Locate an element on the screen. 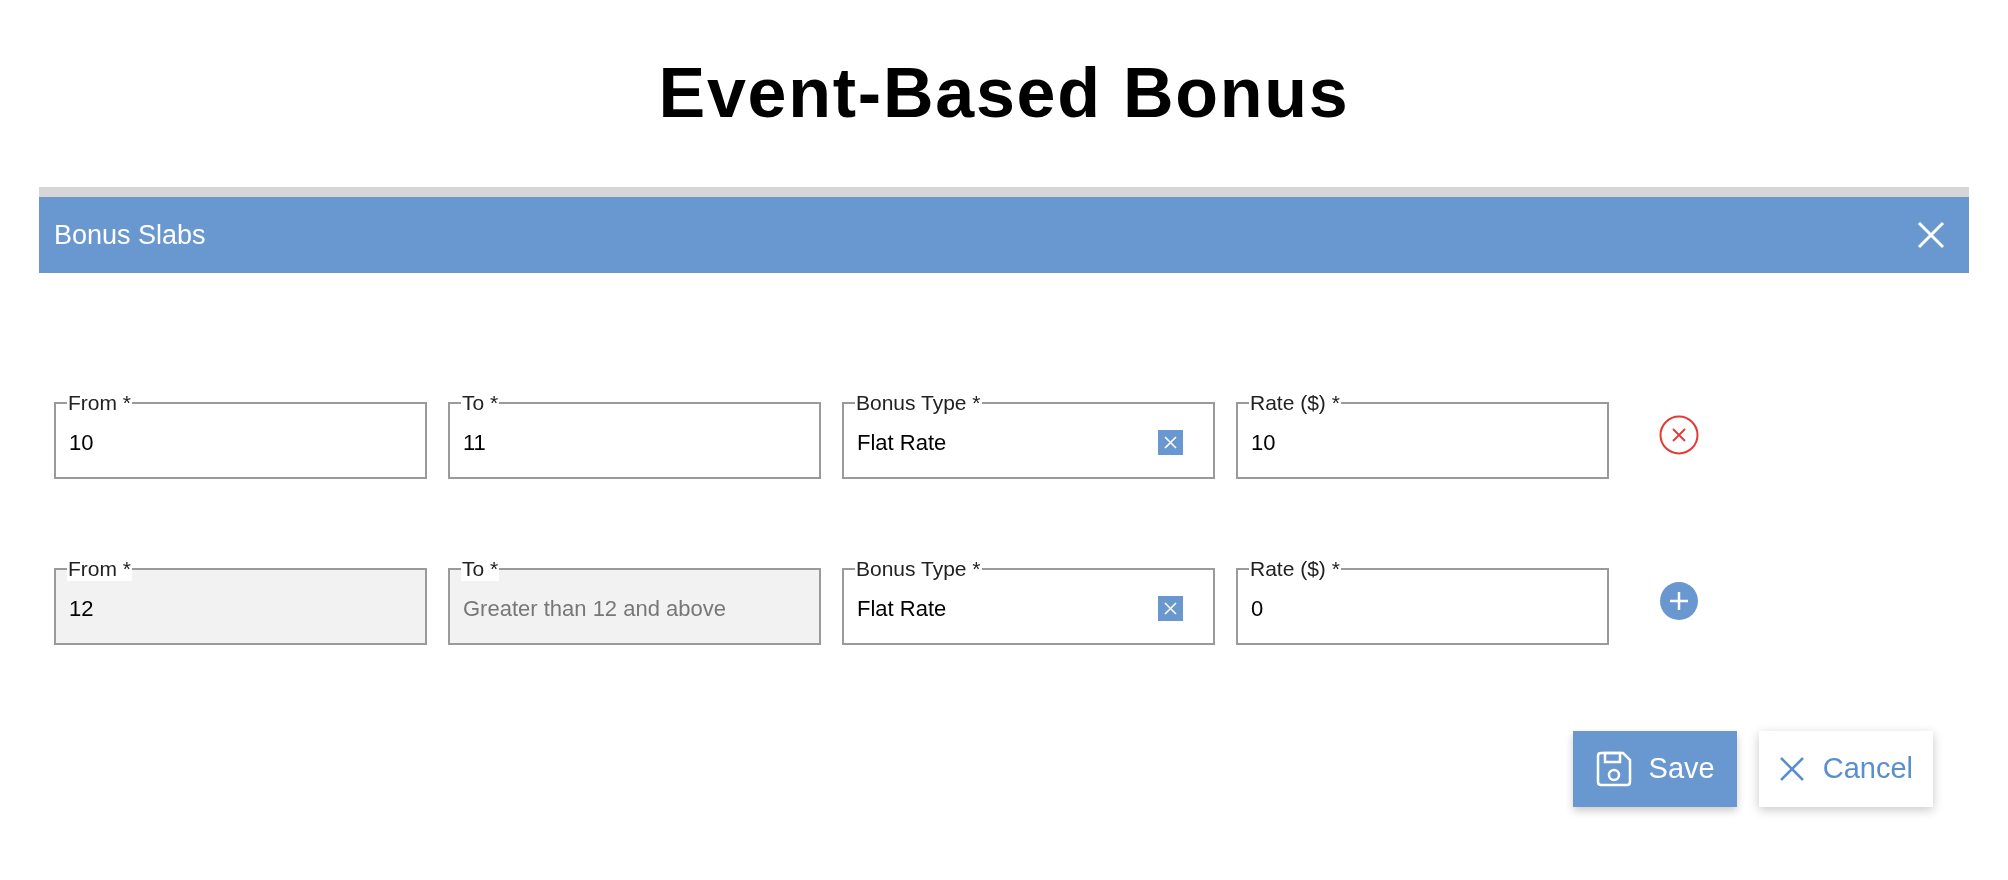 The image size is (2008, 880). field-placeholder: Greater than 12 and above is located at coordinates (594, 608).